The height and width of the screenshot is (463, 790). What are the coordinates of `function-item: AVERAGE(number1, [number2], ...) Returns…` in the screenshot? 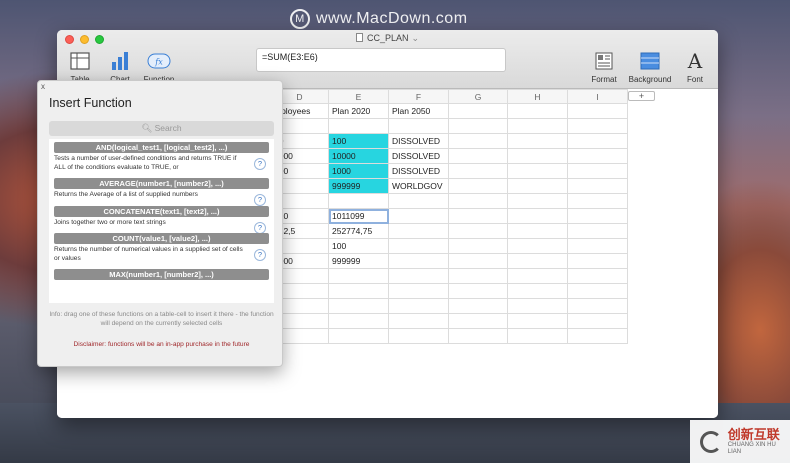 It's located at (161, 191).